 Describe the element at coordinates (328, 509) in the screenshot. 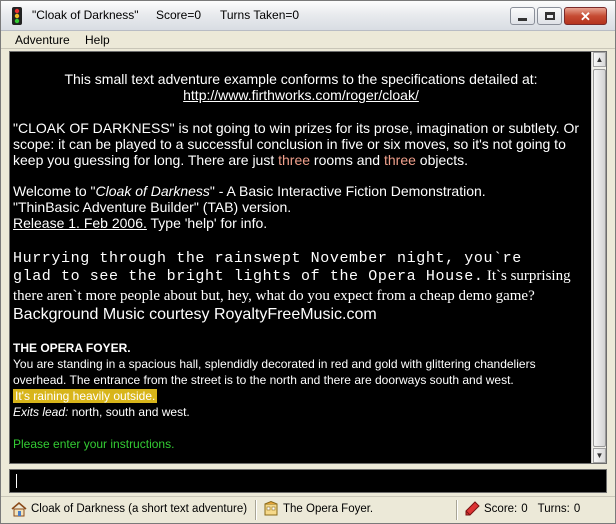

I see `status-room-text: The Opera Foyer.` at that location.